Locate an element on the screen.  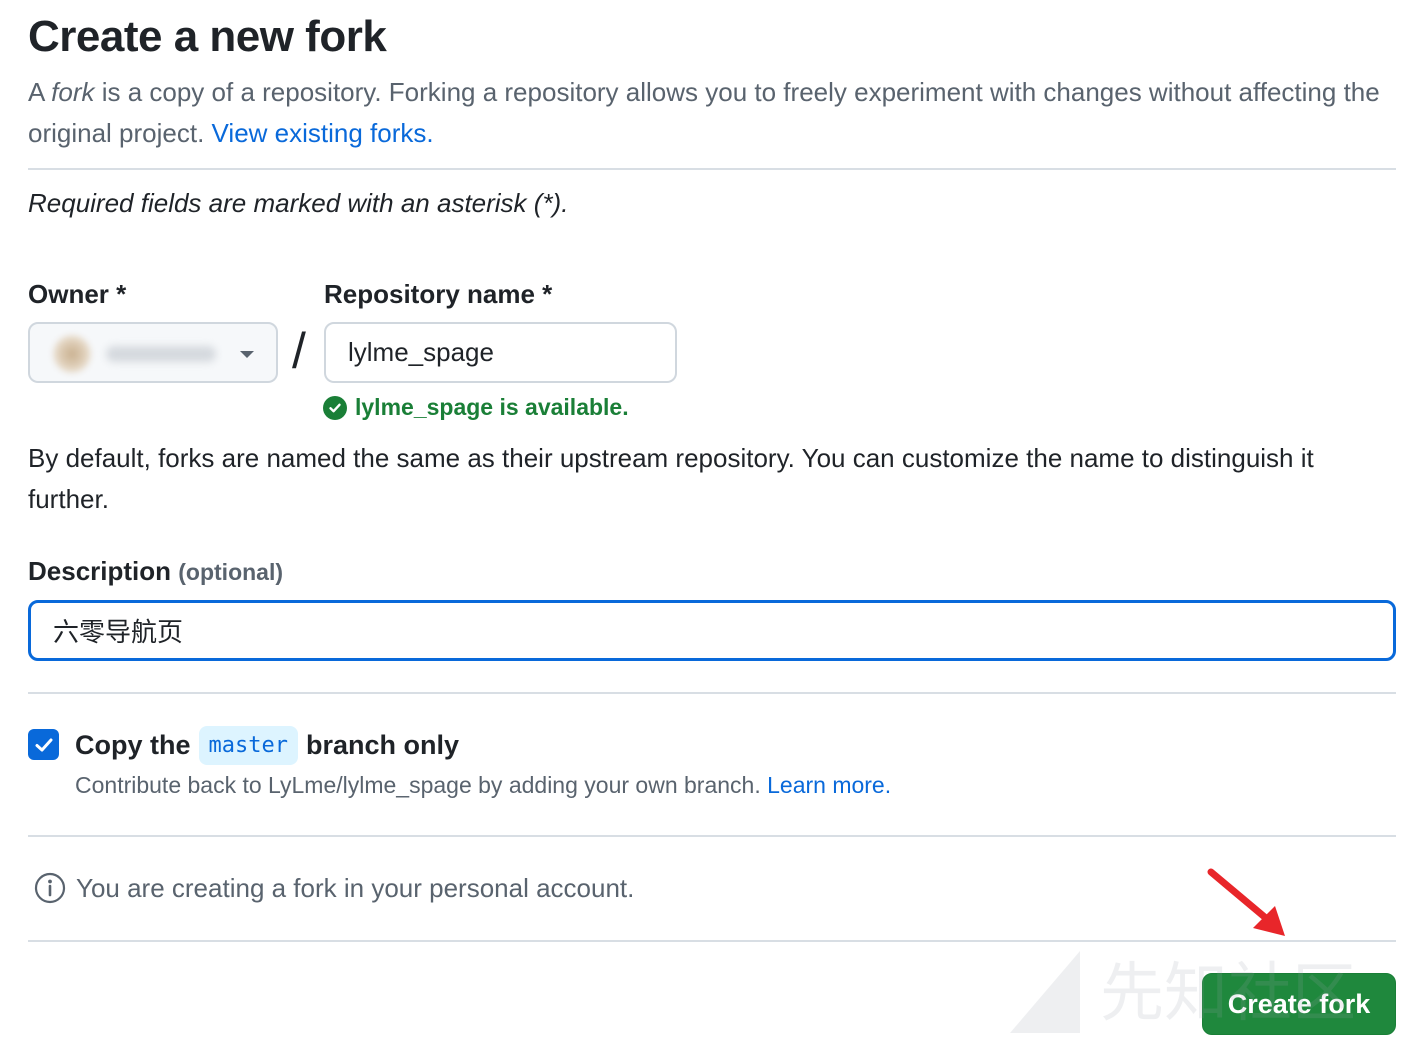
copy-branch-label: Copy the master branch only is located at coordinates (267, 745).